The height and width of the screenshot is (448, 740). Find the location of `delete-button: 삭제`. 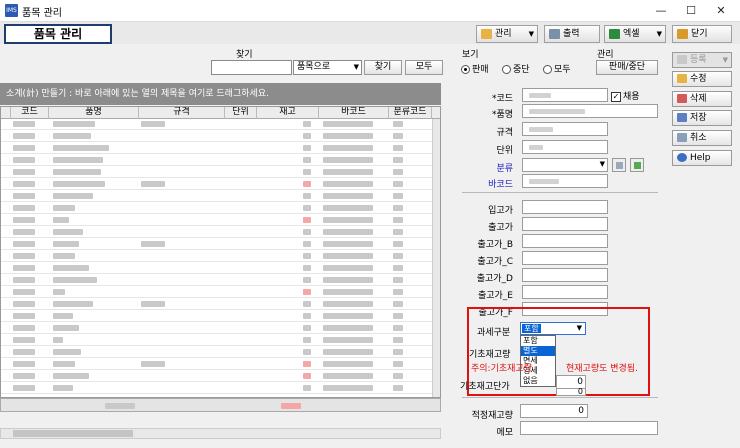

delete-button: 삭제 is located at coordinates (702, 99).